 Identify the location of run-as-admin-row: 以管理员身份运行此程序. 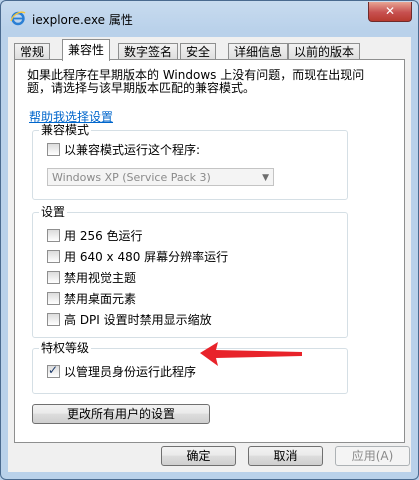
(122, 372).